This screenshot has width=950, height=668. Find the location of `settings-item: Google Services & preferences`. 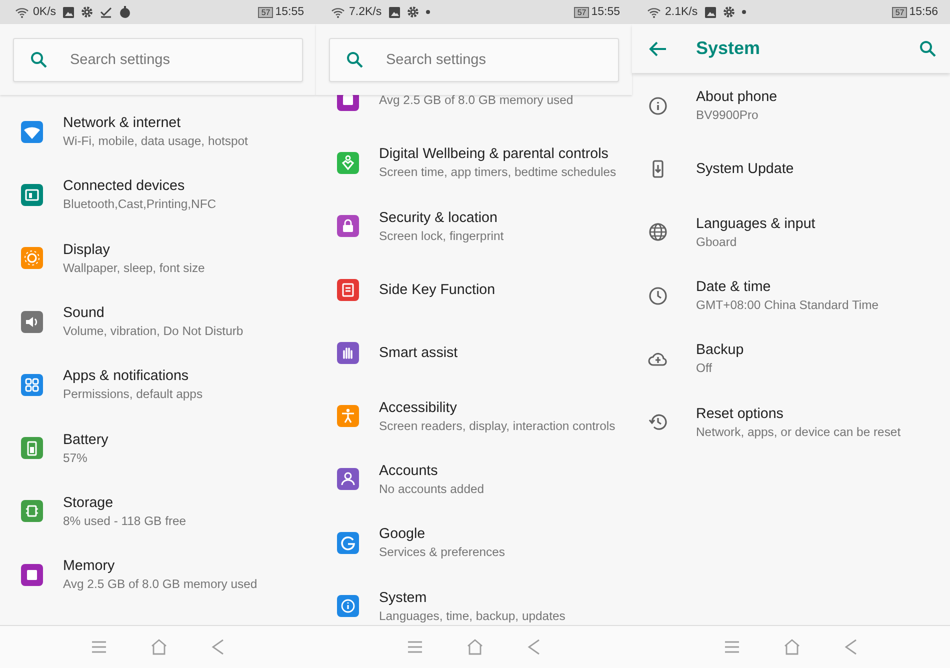

settings-item: Google Services & preferences is located at coordinates (474, 542).